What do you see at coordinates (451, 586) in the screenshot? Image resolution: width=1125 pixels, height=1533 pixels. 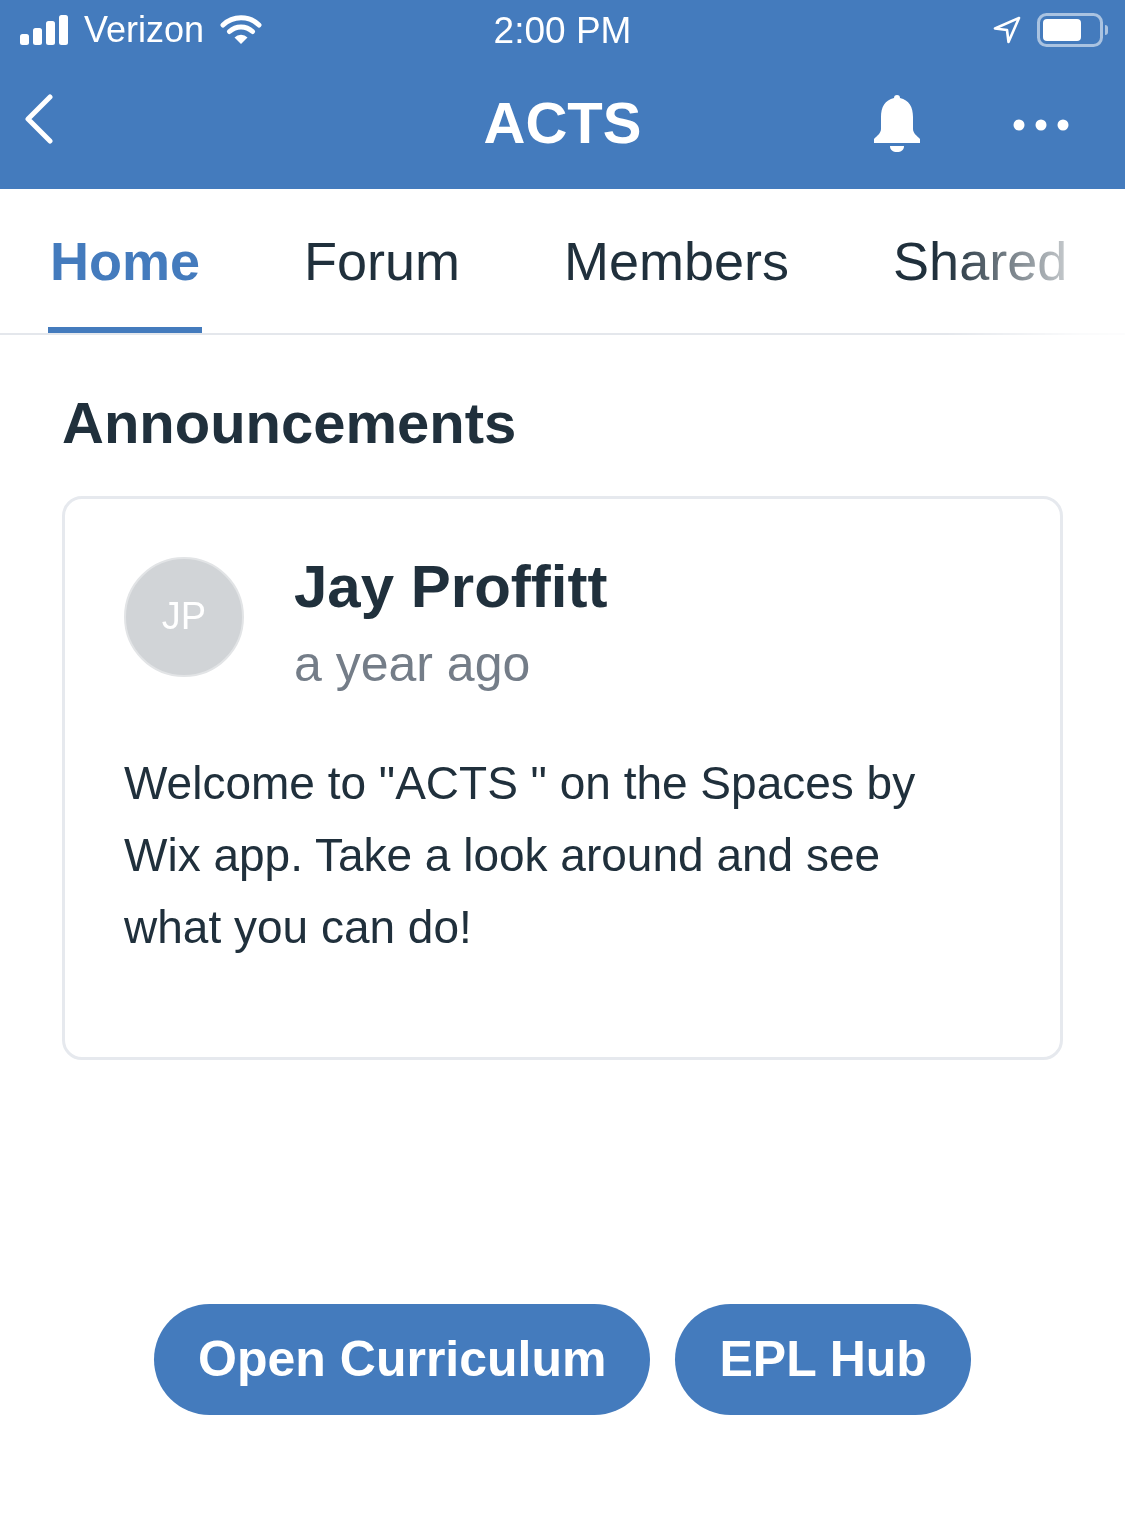 I see `author-name: Jay Proffitt` at bounding box center [451, 586].